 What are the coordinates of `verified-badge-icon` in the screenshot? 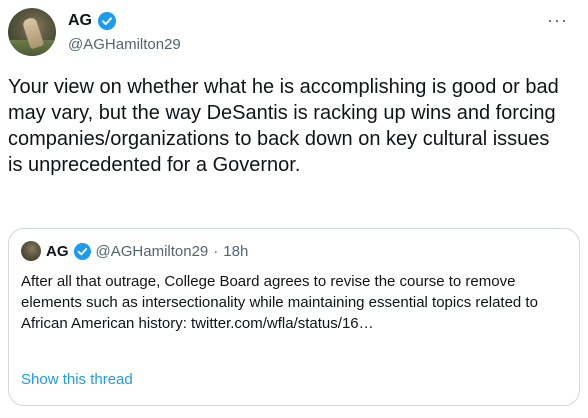 It's located at (107, 21).